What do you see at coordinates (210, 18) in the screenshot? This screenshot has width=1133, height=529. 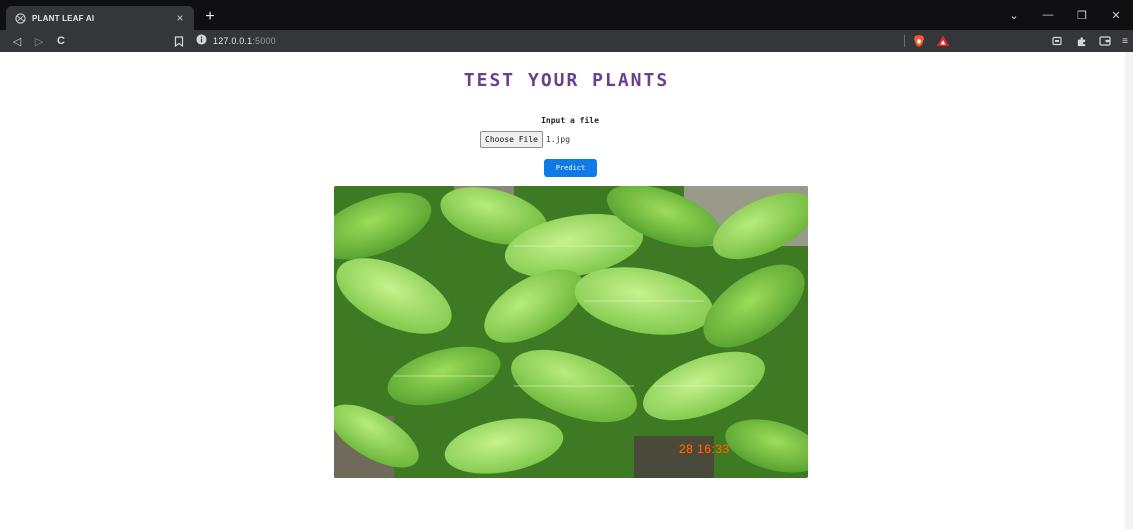 I see `new-tab-icon: +` at bounding box center [210, 18].